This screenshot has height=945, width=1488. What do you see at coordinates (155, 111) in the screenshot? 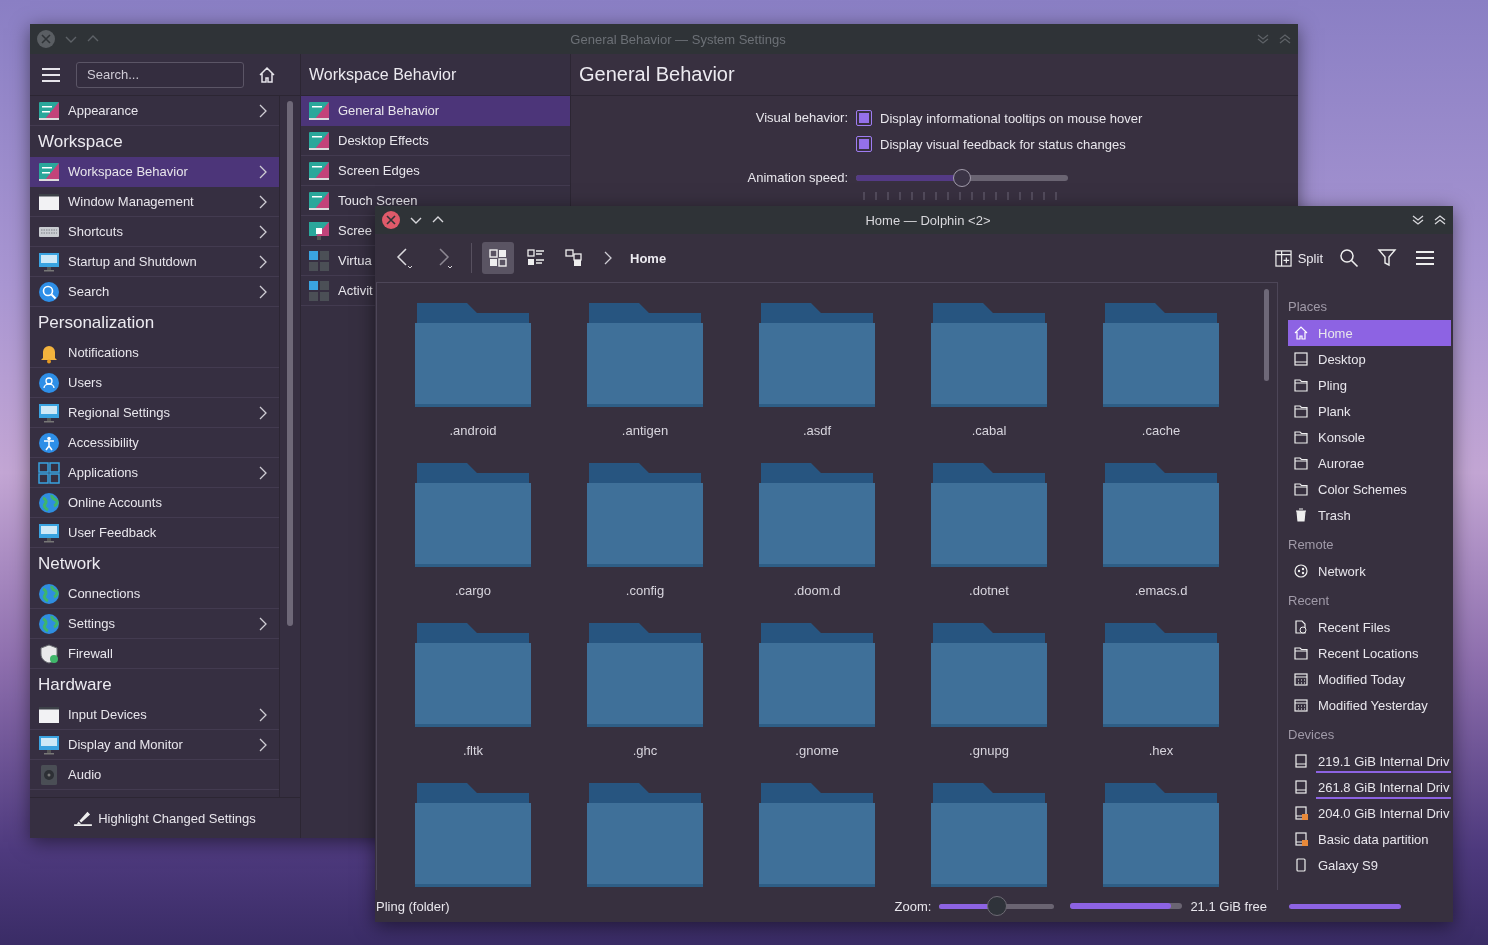
I see `sidebar-item: Appearance` at bounding box center [155, 111].